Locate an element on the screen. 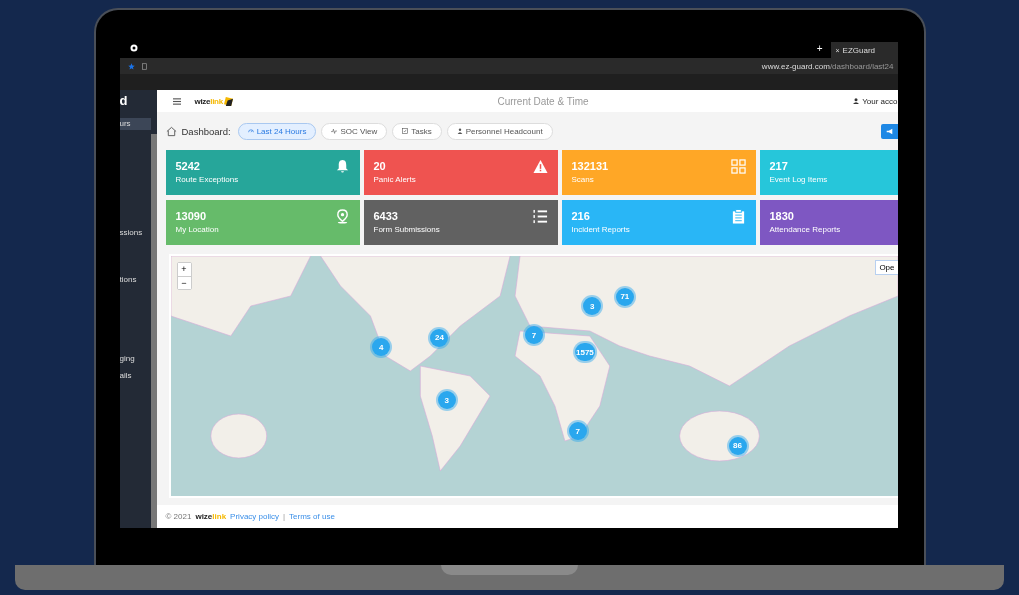 The image size is (1019, 595). stat-card: 5242 Route Exceptions is located at coordinates (262, 172).